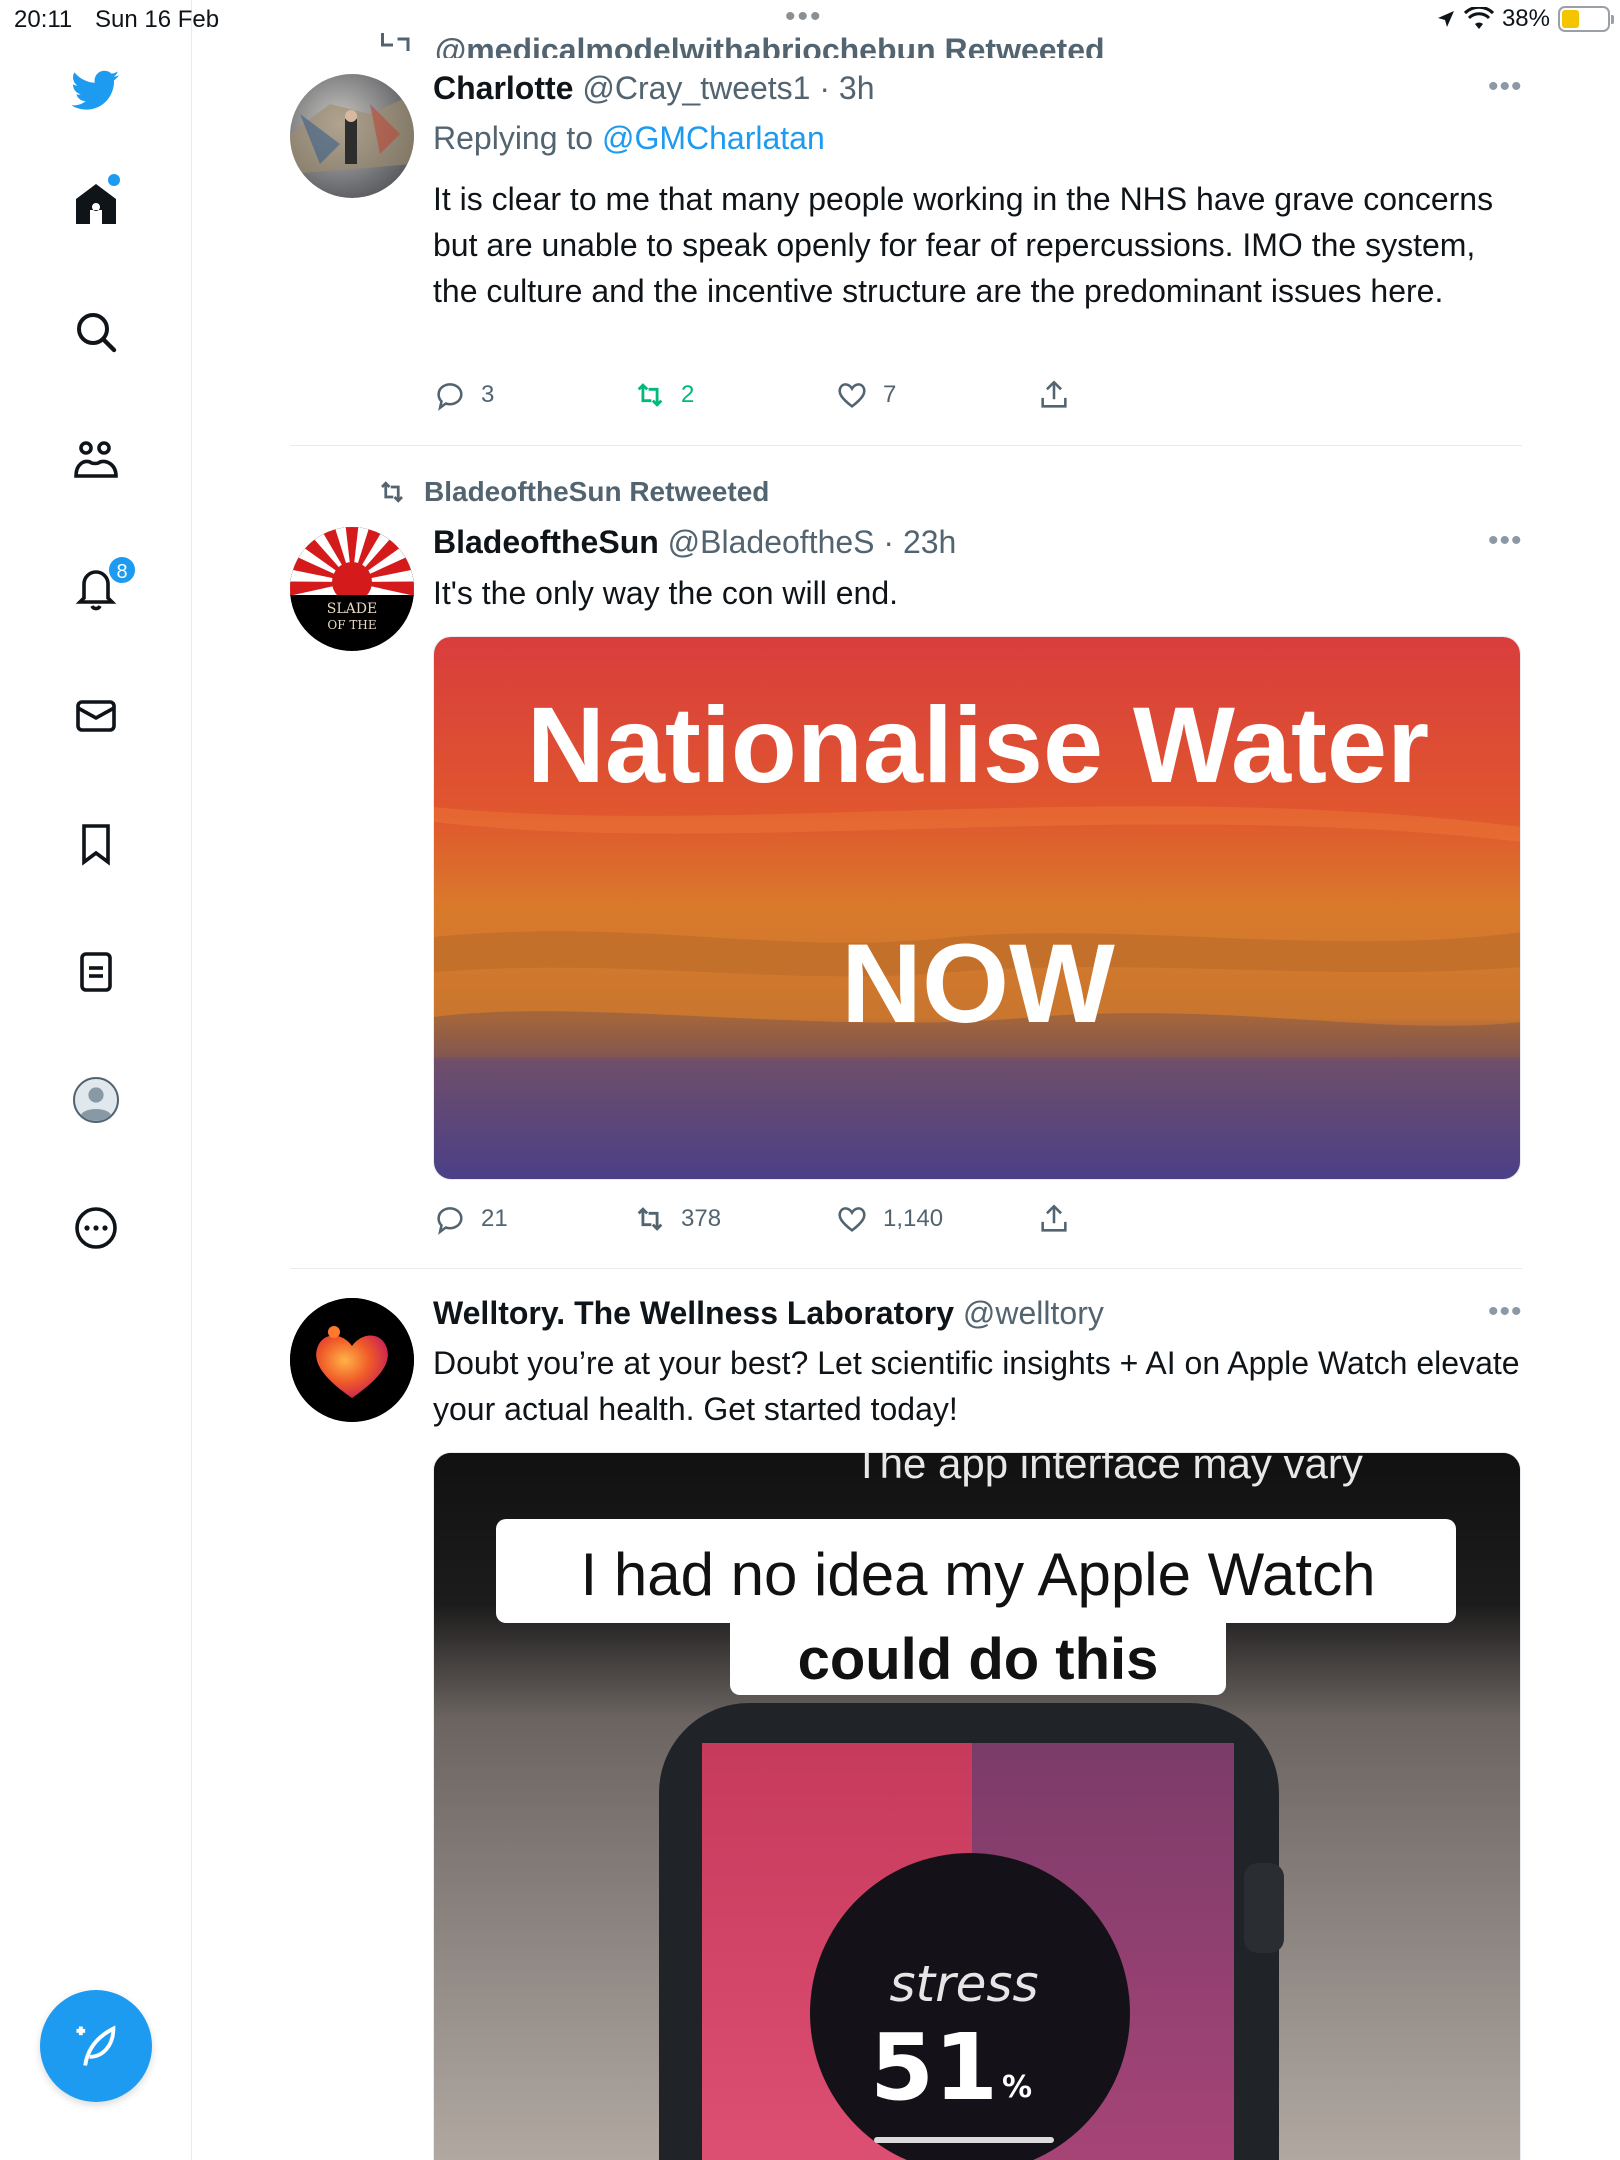 This screenshot has height=2160, width=1620. Describe the element at coordinates (804, 17) in the screenshot. I see `multitasking-dots-icon: •••` at that location.